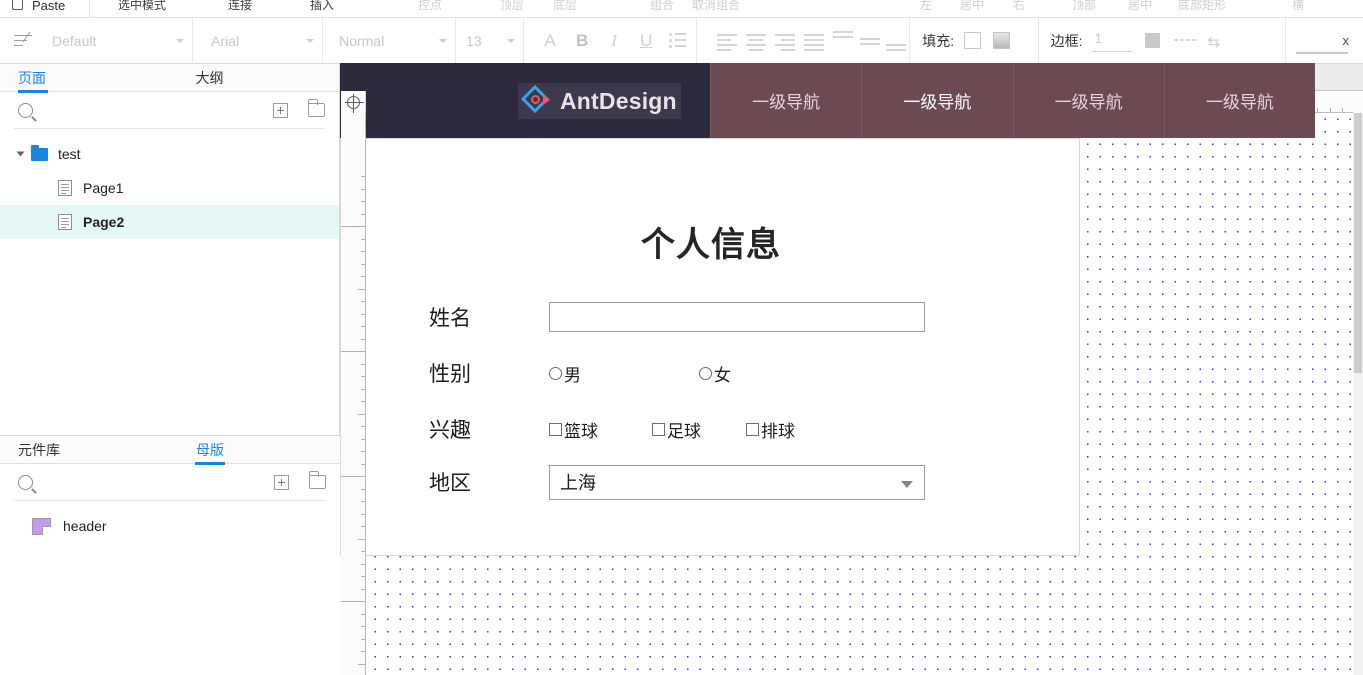 The width and height of the screenshot is (1363, 675). Describe the element at coordinates (512, 6) in the screenshot. I see `ribbon-item-bring-front: 顶层` at that location.